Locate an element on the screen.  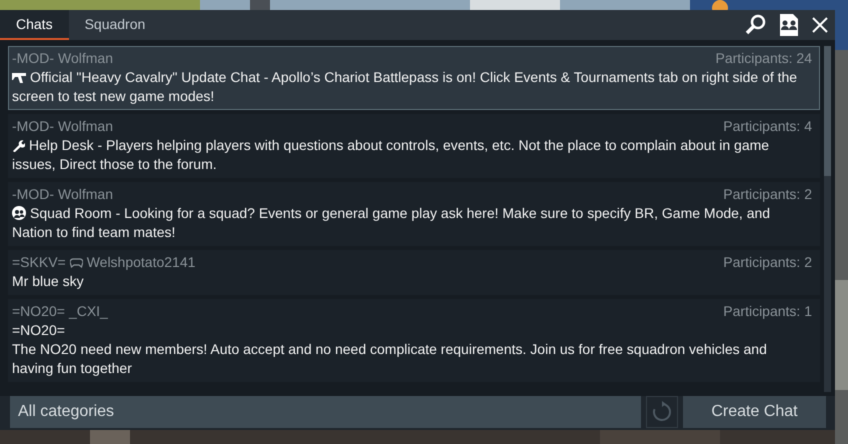
squad-icon is located at coordinates (19, 213).